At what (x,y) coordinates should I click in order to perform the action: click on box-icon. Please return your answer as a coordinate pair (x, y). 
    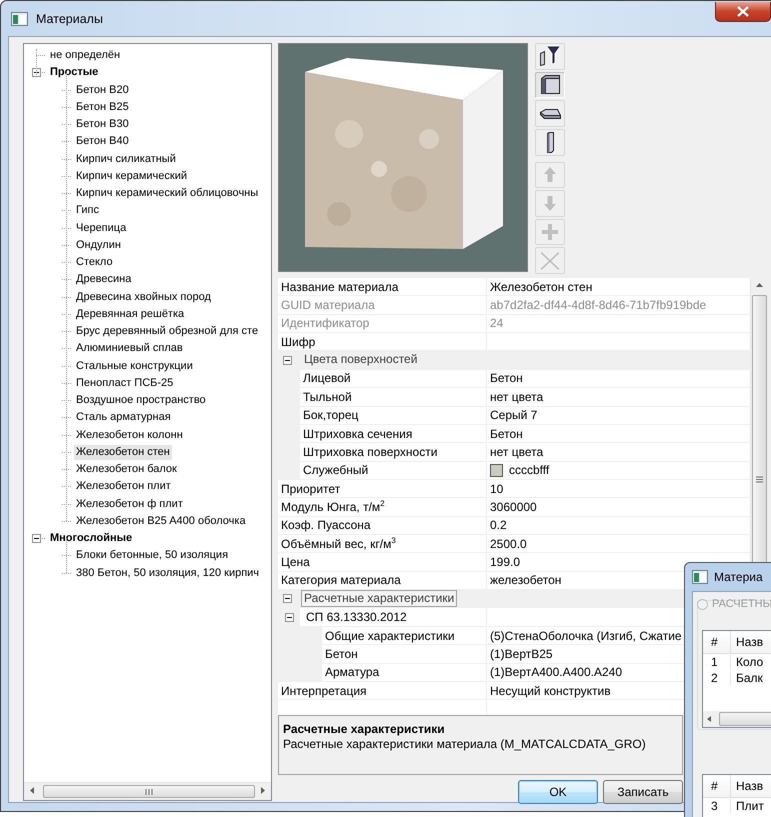
    Looking at the image, I should click on (550, 84).